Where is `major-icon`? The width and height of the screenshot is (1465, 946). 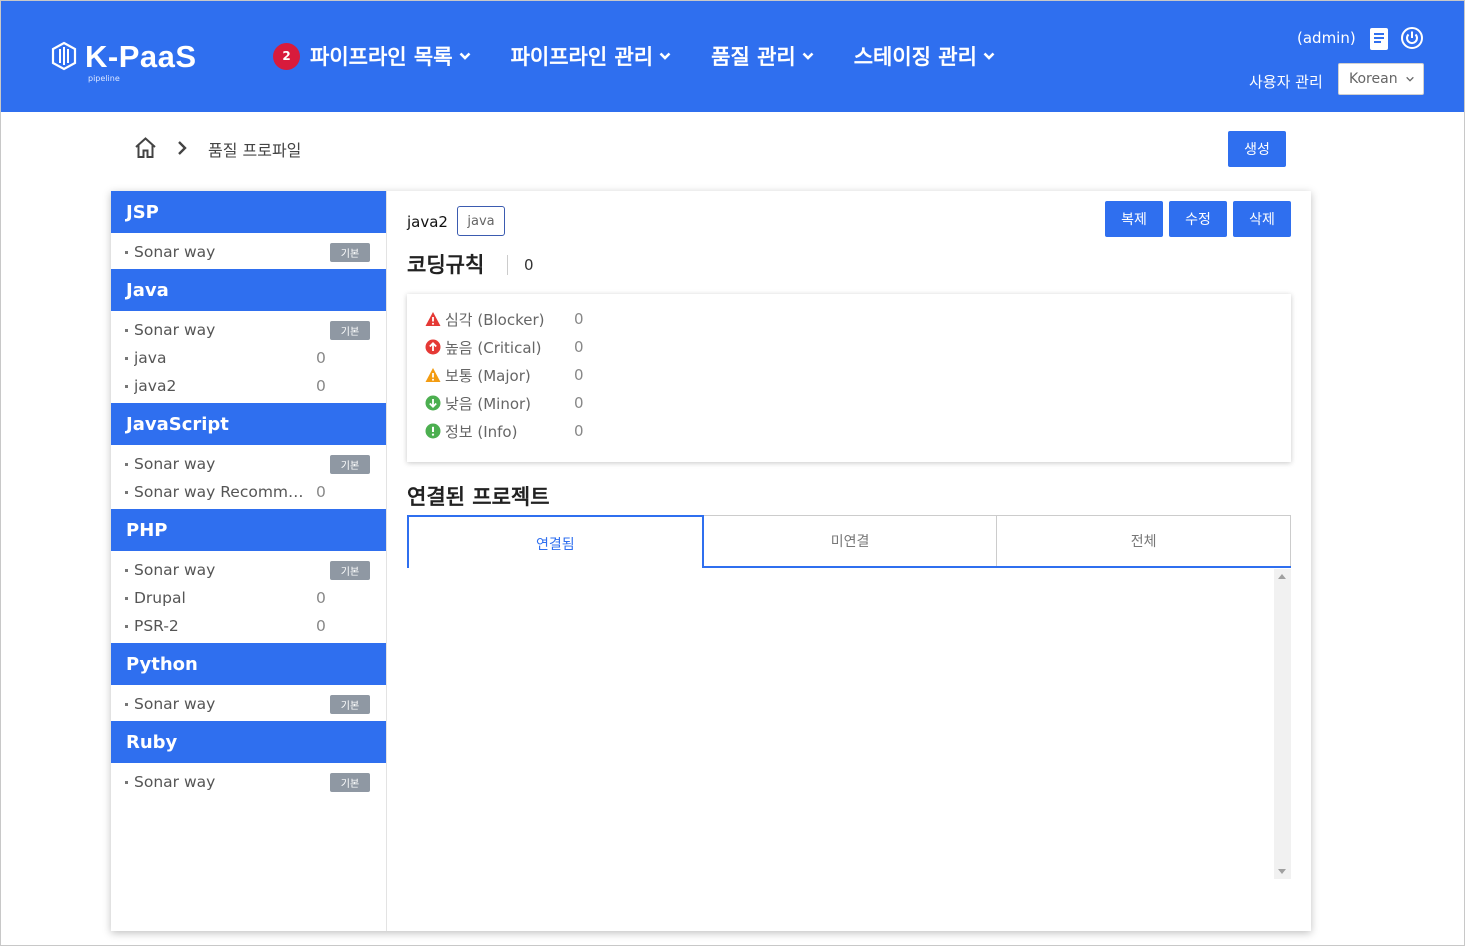 major-icon is located at coordinates (433, 375).